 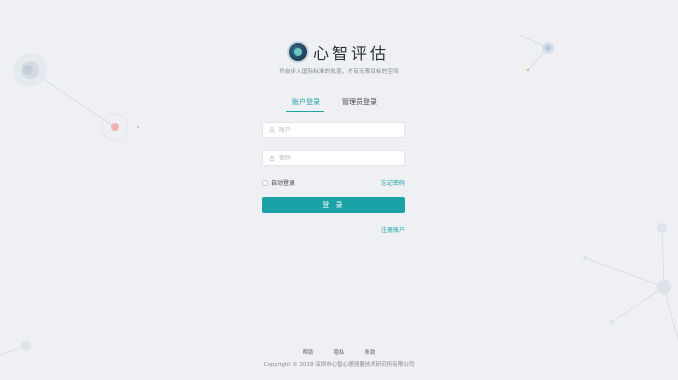 I want to click on user-icon, so click(x=272, y=130).